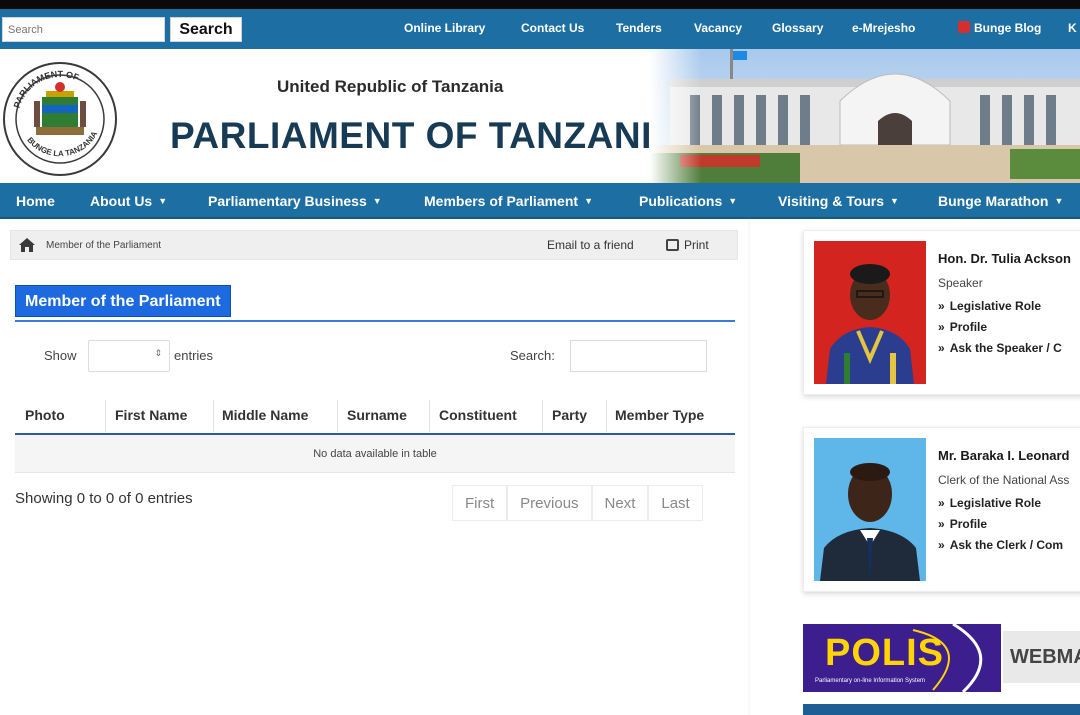 The width and height of the screenshot is (1080, 715). I want to click on clerk-name: Mr. Baraka I. Leonard, so click(1004, 455).